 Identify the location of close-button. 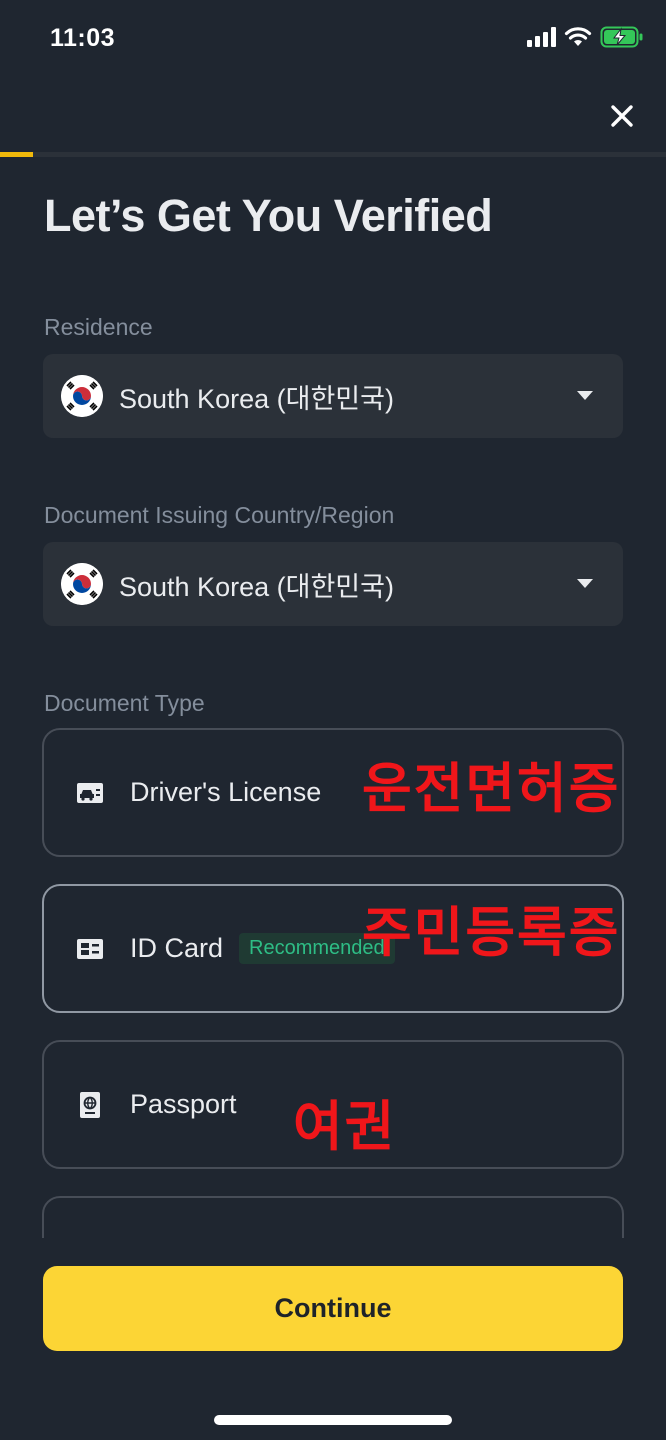
(622, 116).